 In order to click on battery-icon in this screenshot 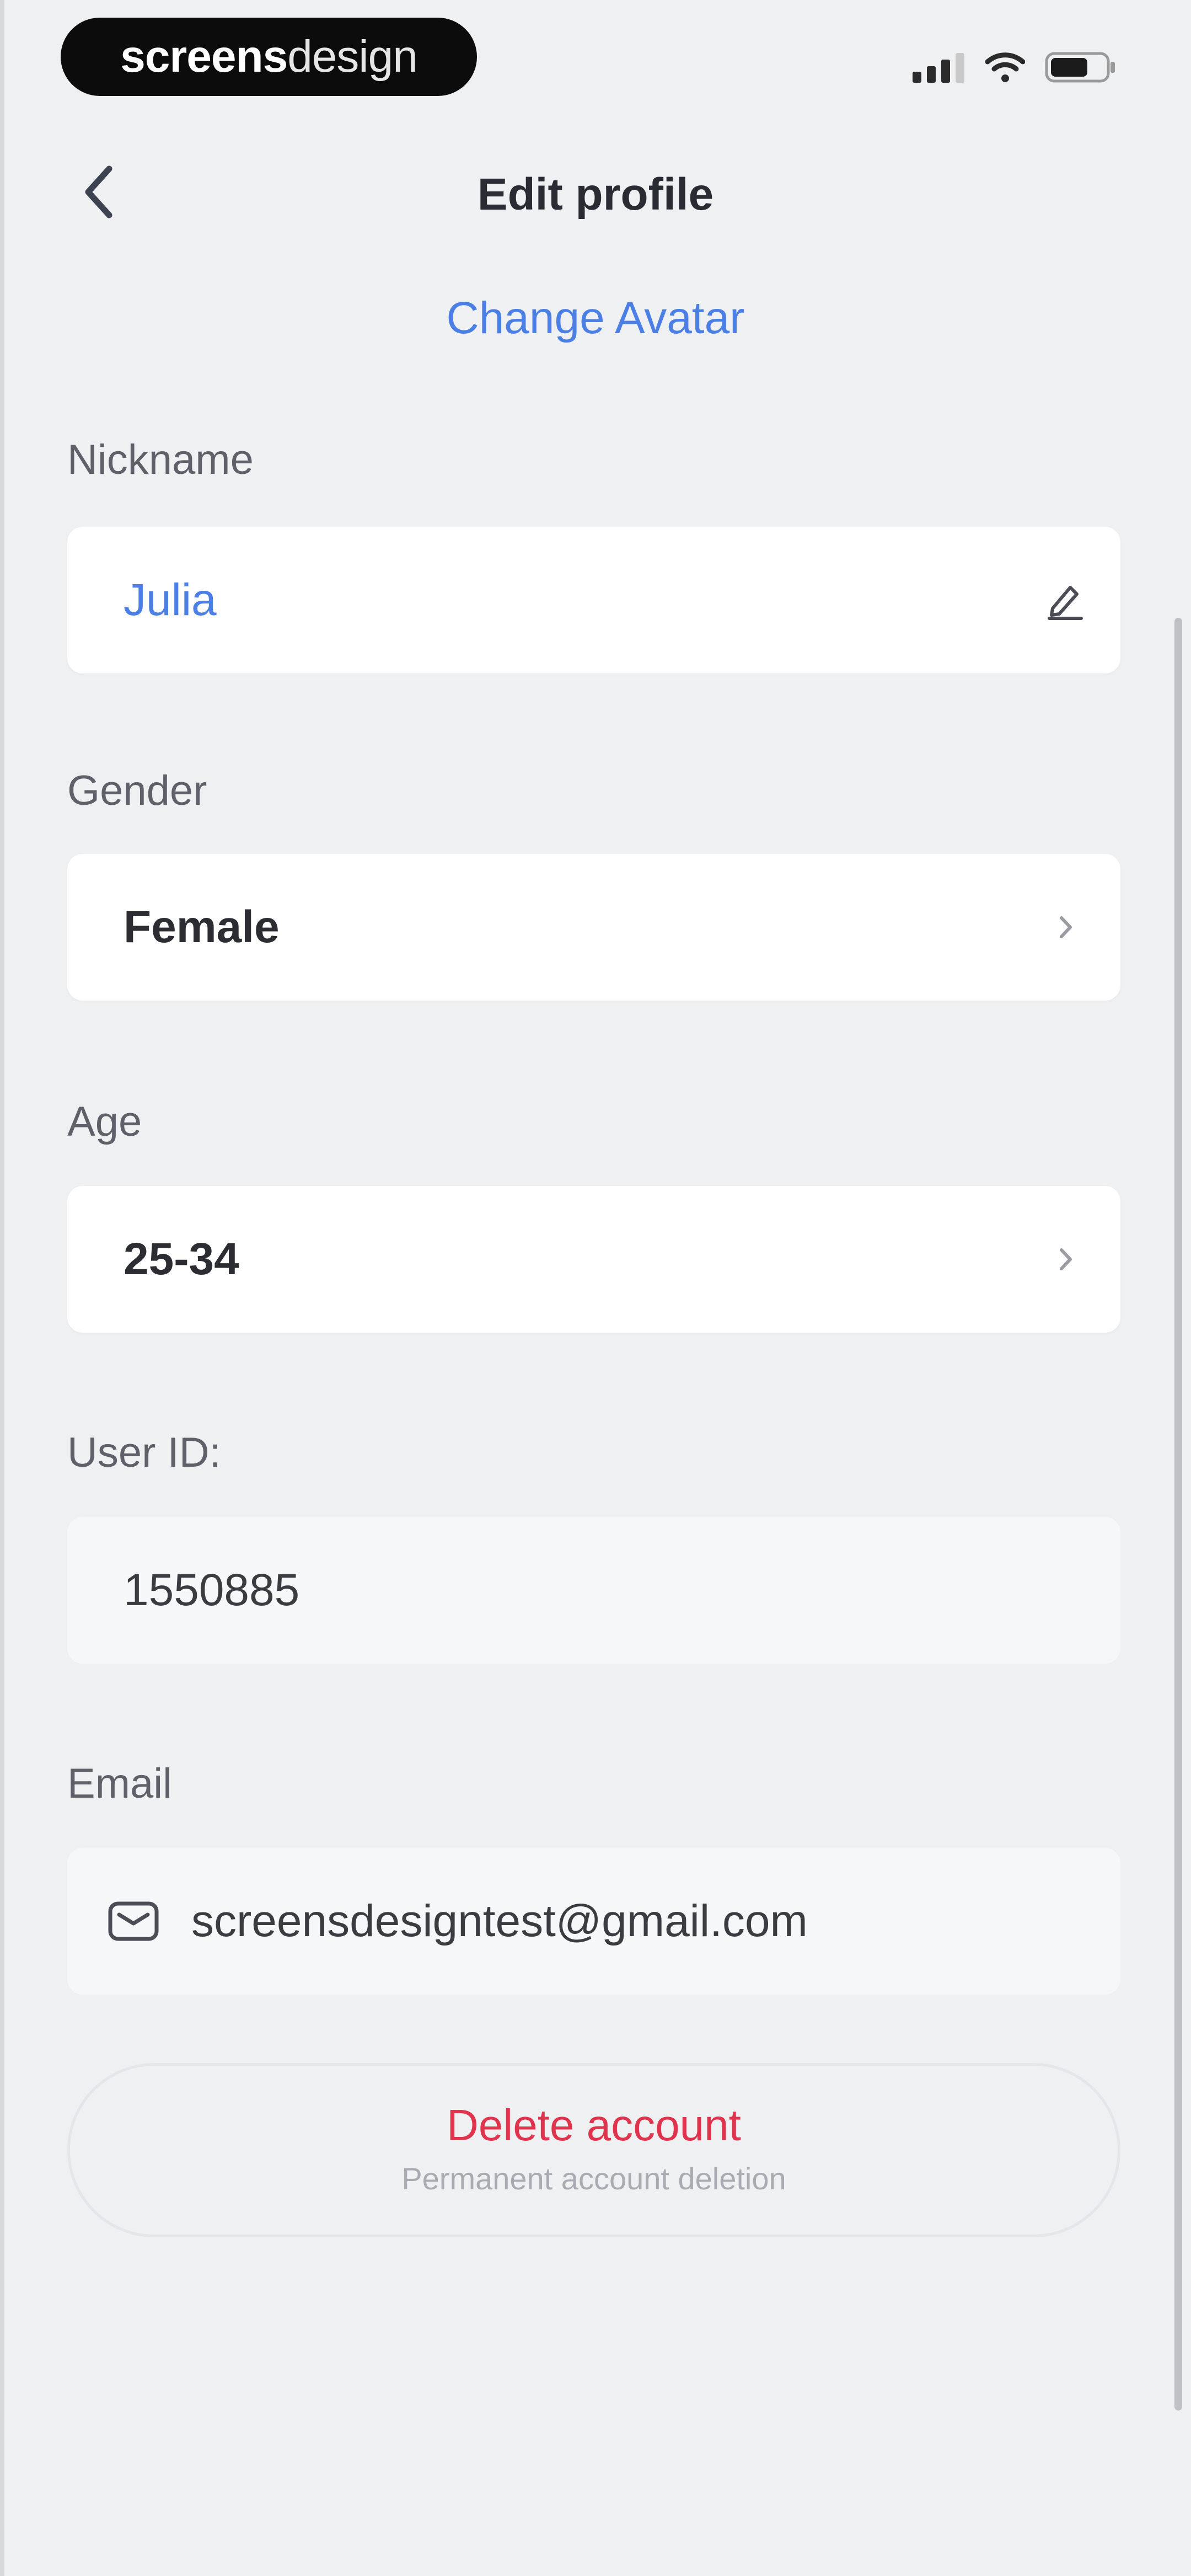, I will do `click(1080, 67)`.